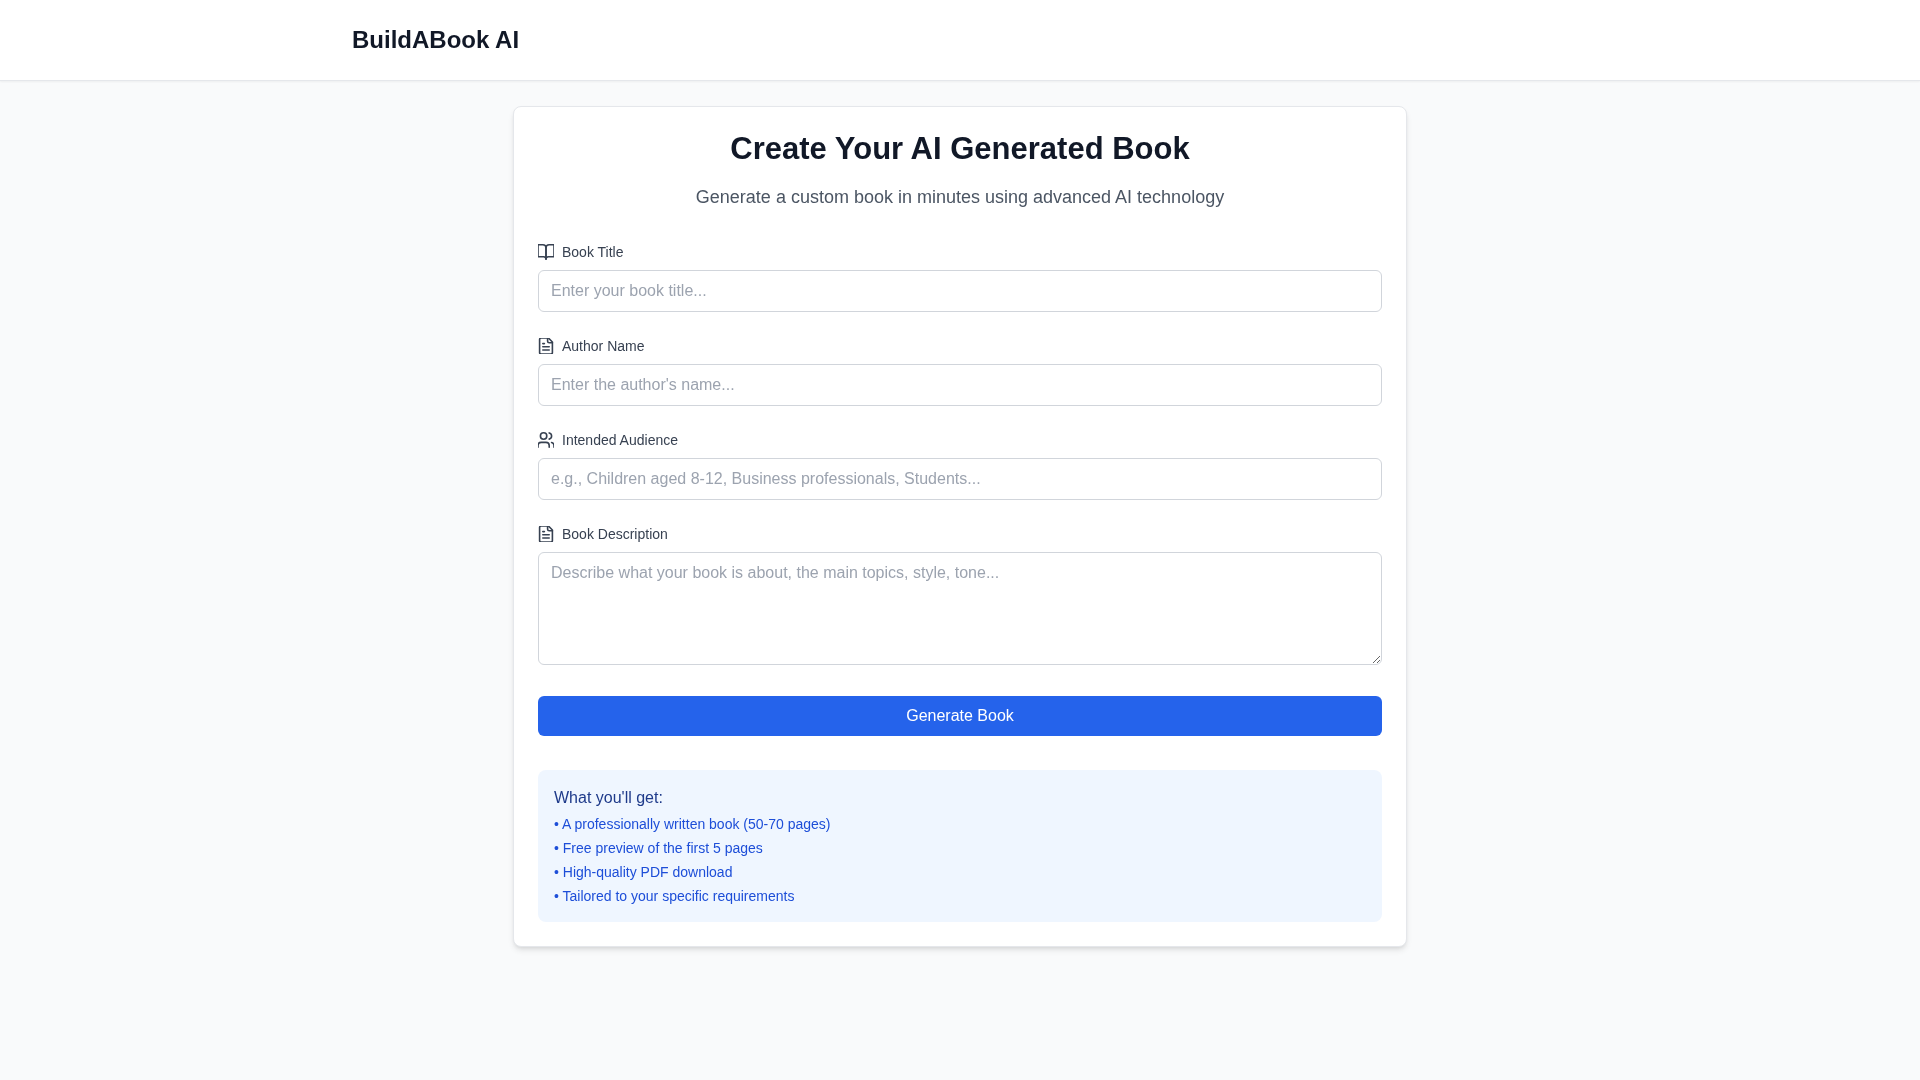 The image size is (1920, 1080). Describe the element at coordinates (693, 824) in the screenshot. I see `benefit-item: • A professionally written book (50-70 pages)` at that location.